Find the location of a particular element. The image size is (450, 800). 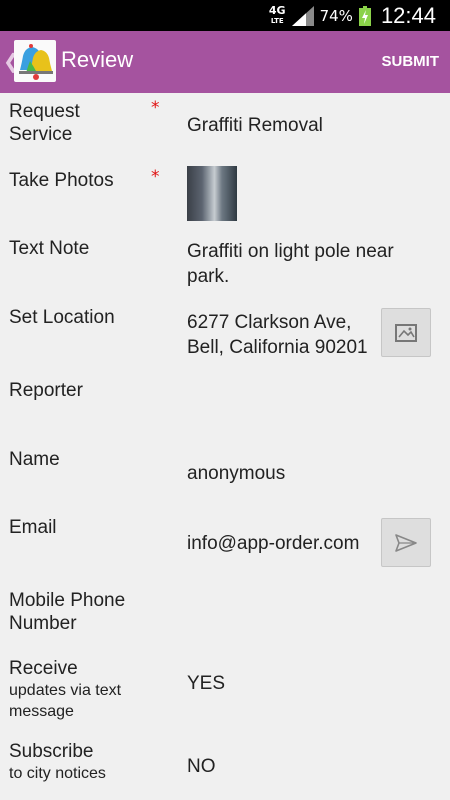

status-bar: 4G LTE 74% 12:44 is located at coordinates (225, 15).